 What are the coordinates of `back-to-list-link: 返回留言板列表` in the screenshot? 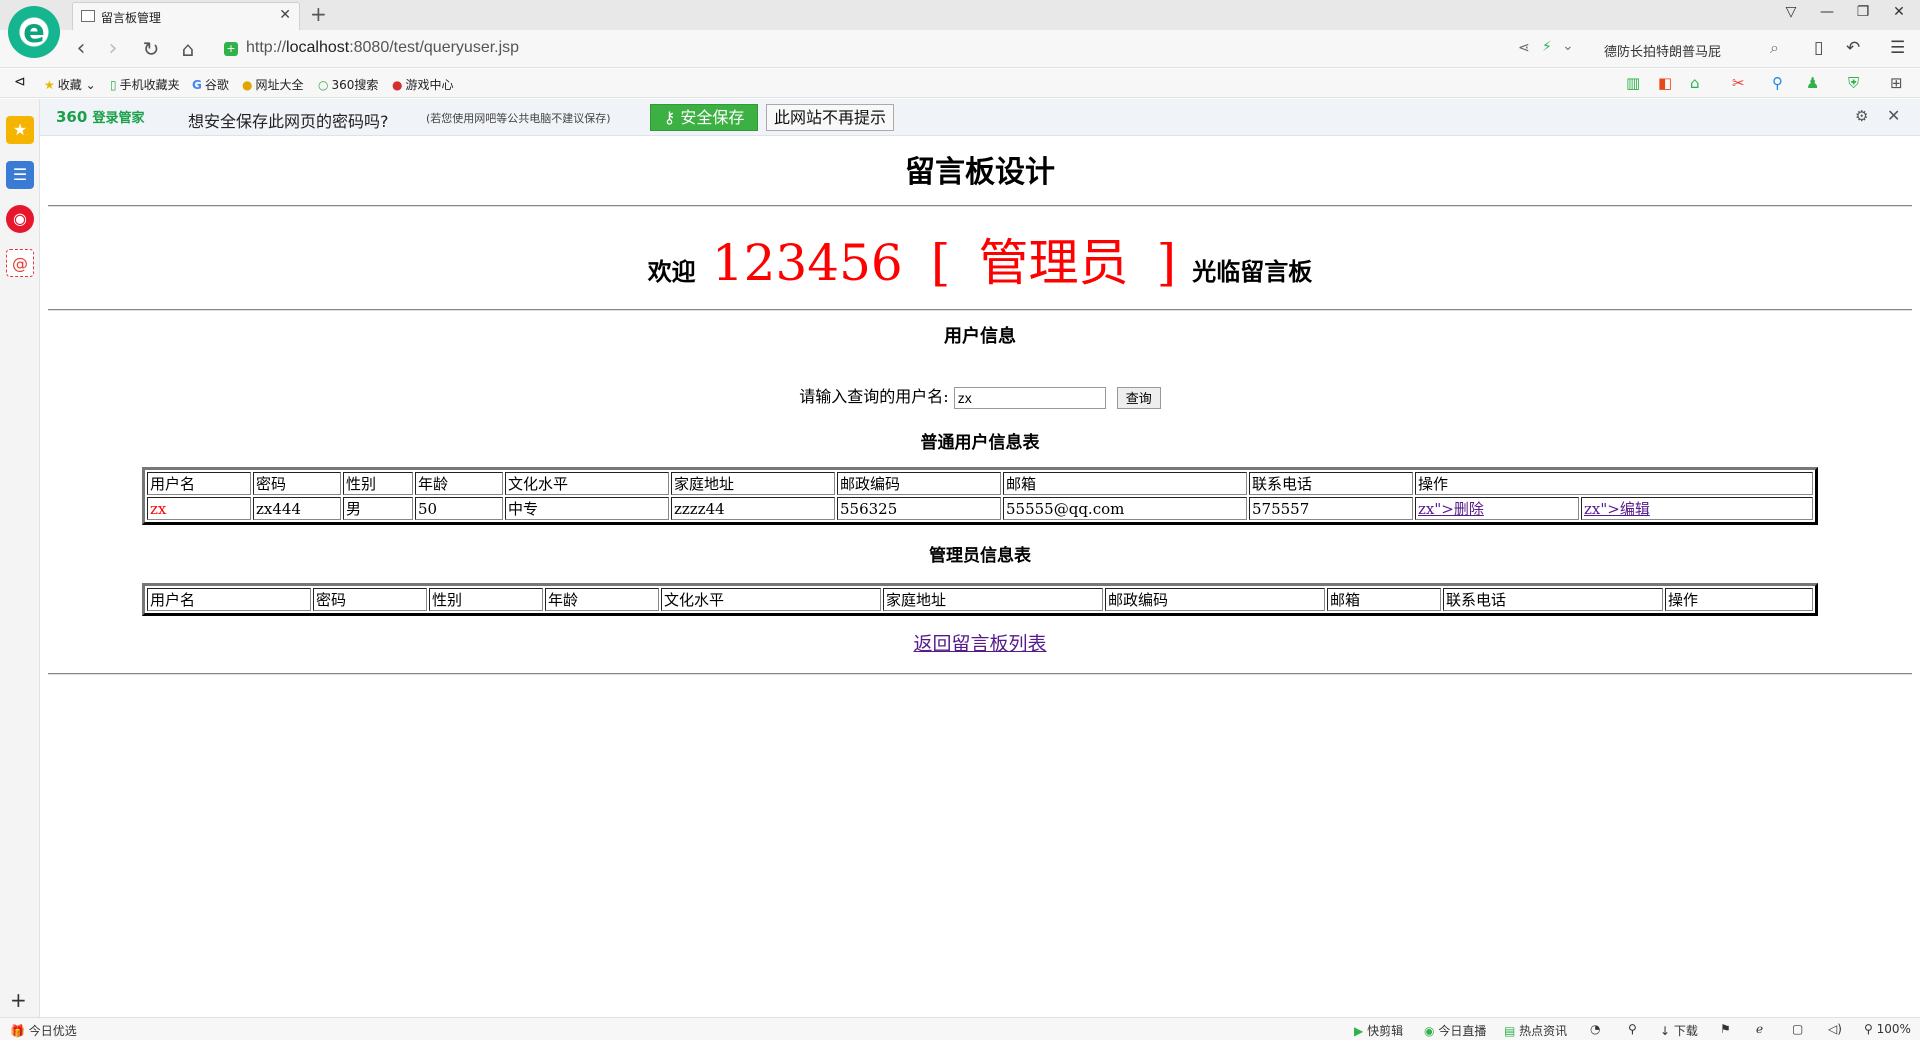 It's located at (979, 644).